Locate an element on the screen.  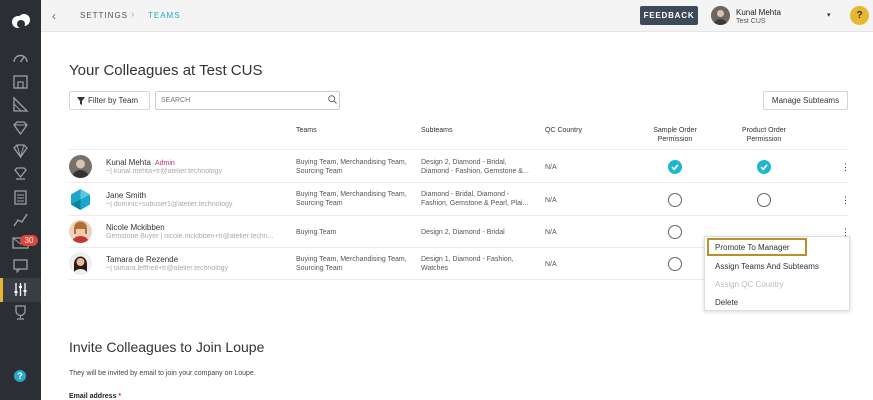
email-label: Email address * is located at coordinates (95, 396).